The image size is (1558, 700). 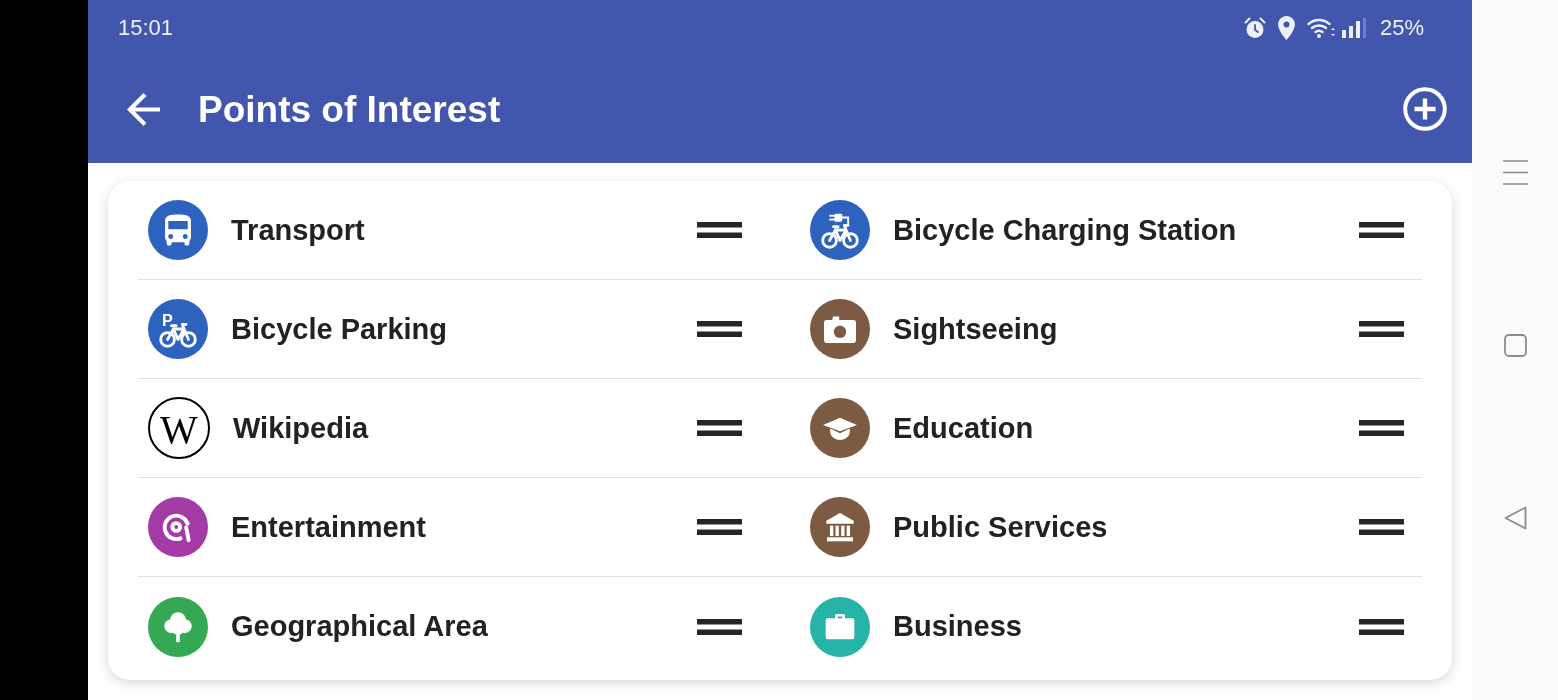 I want to click on add-button, so click(x=1425, y=109).